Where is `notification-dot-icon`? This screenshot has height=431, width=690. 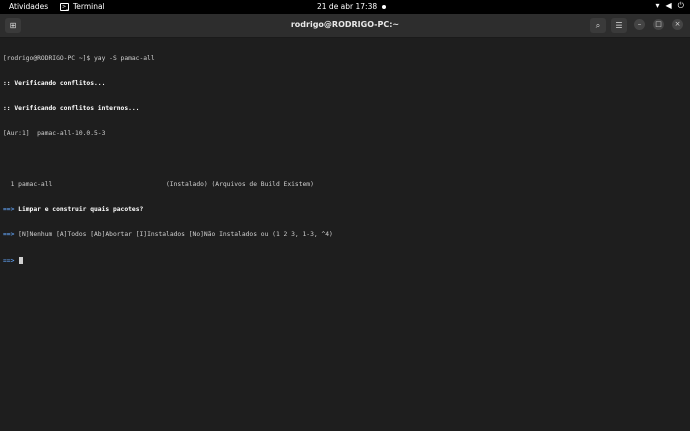 notification-dot-icon is located at coordinates (384, 7).